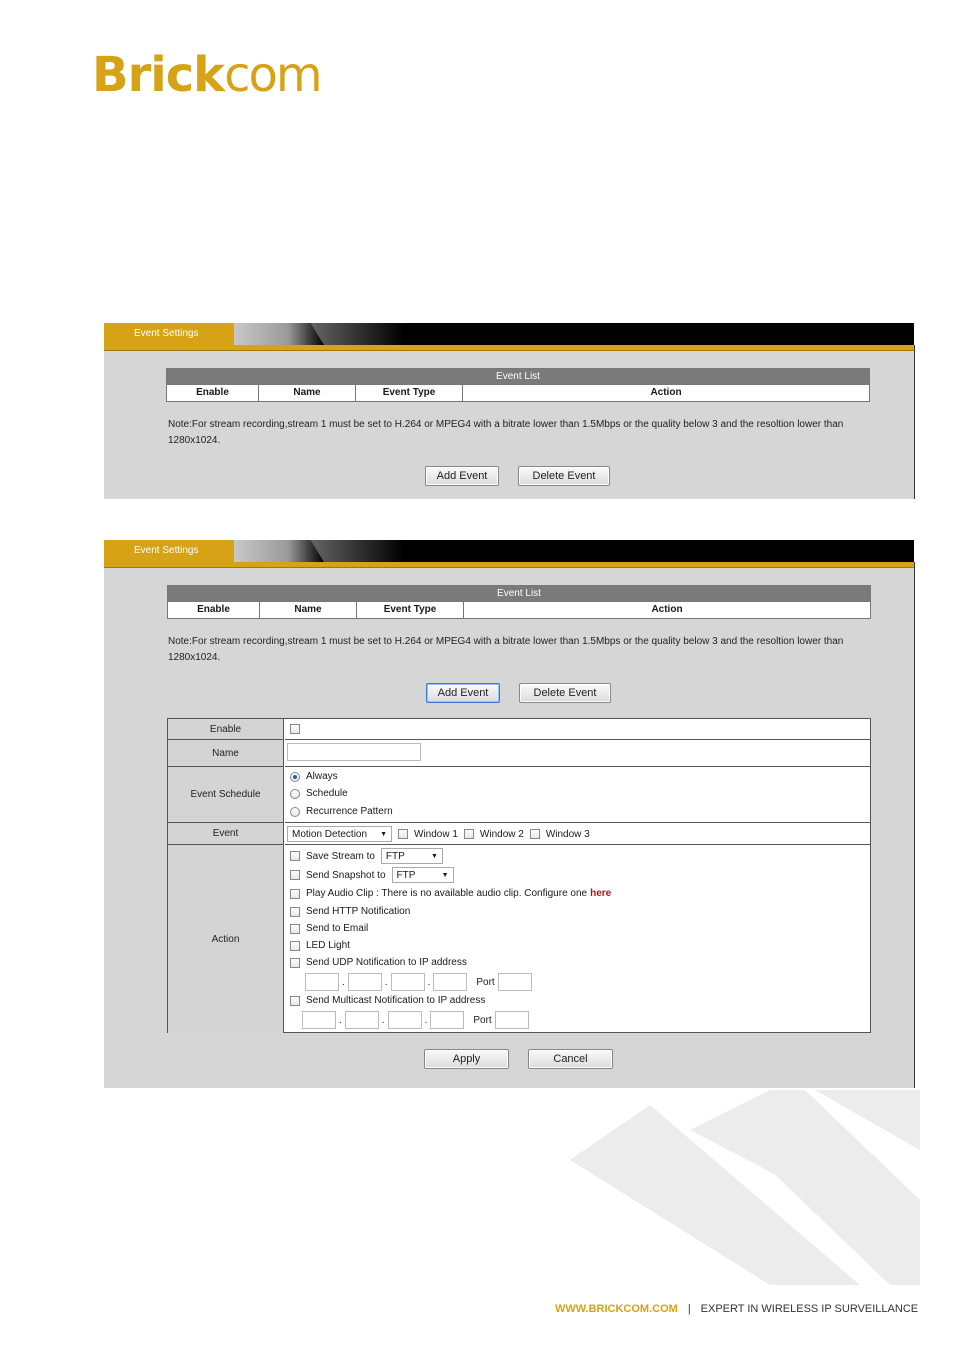 Image resolution: width=954 pixels, height=1350 pixels. What do you see at coordinates (577, 753) in the screenshot?
I see `name-value-cell` at bounding box center [577, 753].